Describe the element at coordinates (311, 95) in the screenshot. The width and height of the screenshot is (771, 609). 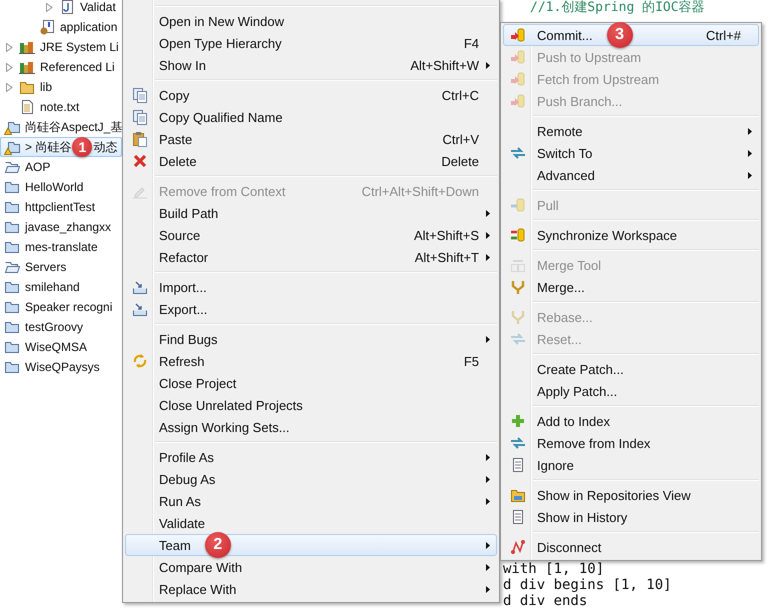
I see `menu-item: Copy Ctrl+C` at that location.